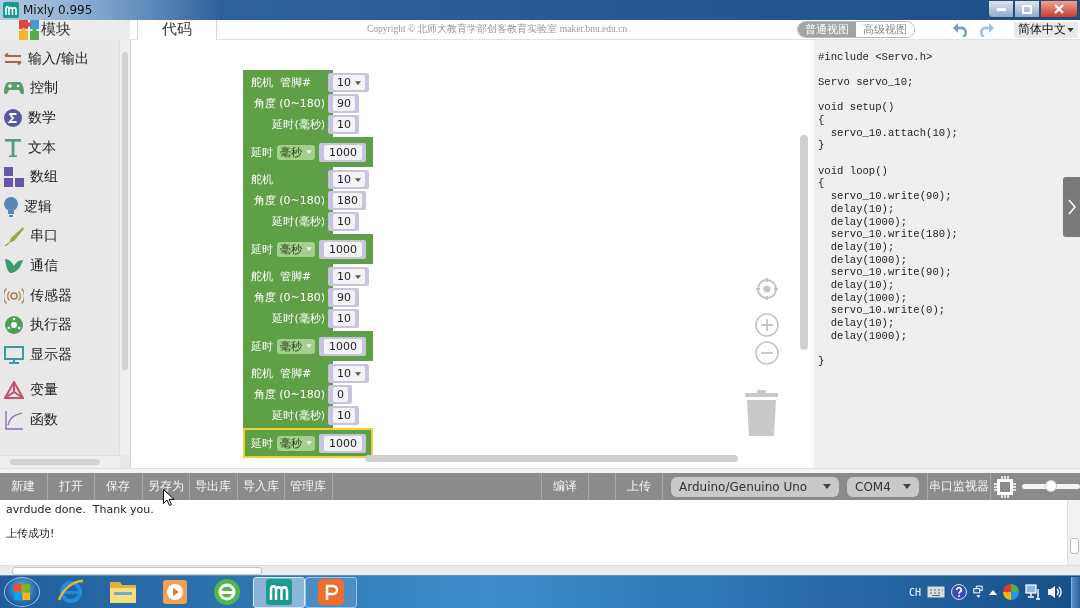  What do you see at coordinates (30, 533) in the screenshot?
I see `console-line: 上传成功!` at bounding box center [30, 533].